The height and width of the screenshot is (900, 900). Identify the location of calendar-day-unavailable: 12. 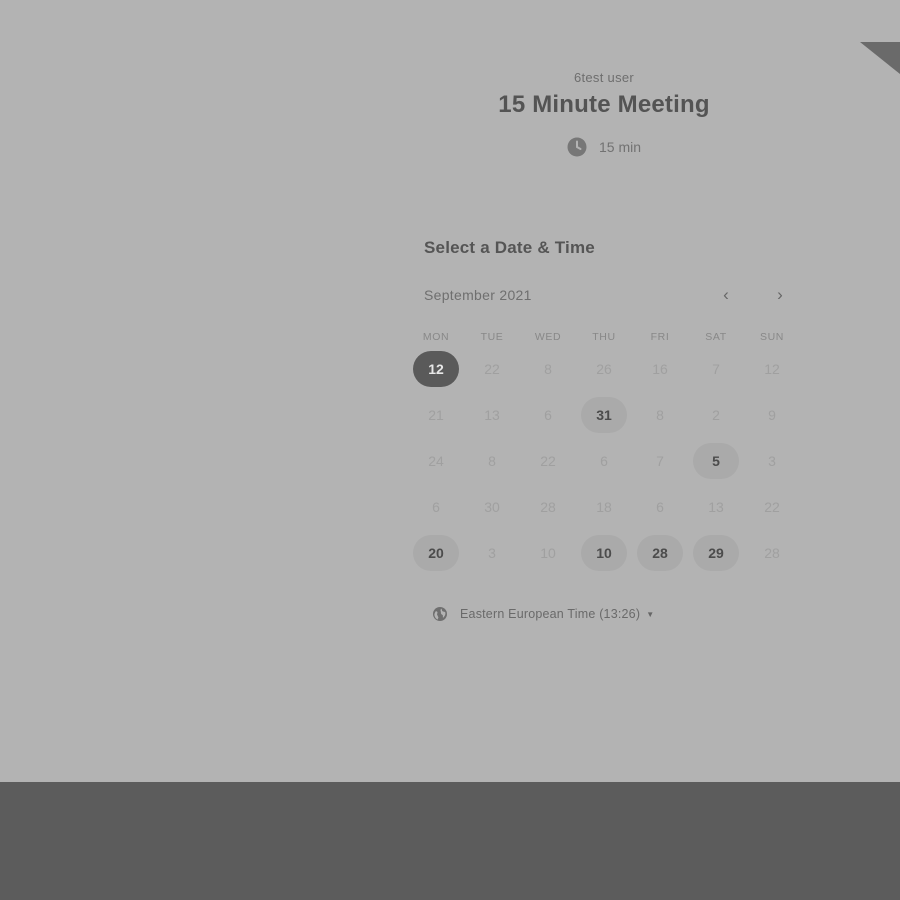
(772, 369).